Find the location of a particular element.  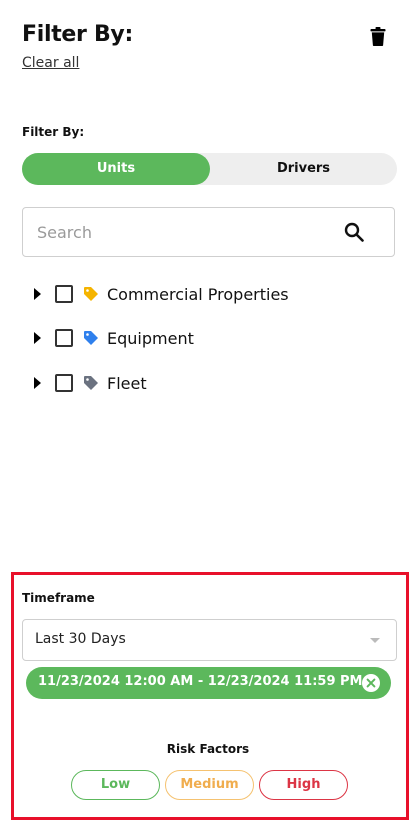

risk-high-button: High is located at coordinates (303, 785).